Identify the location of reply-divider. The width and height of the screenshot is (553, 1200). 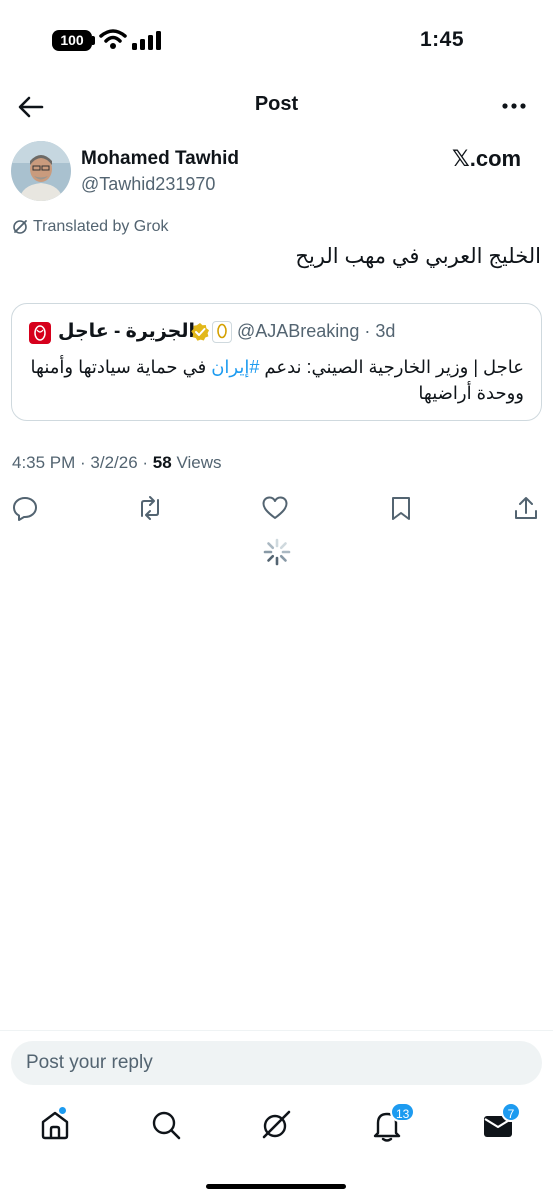
(276, 1030).